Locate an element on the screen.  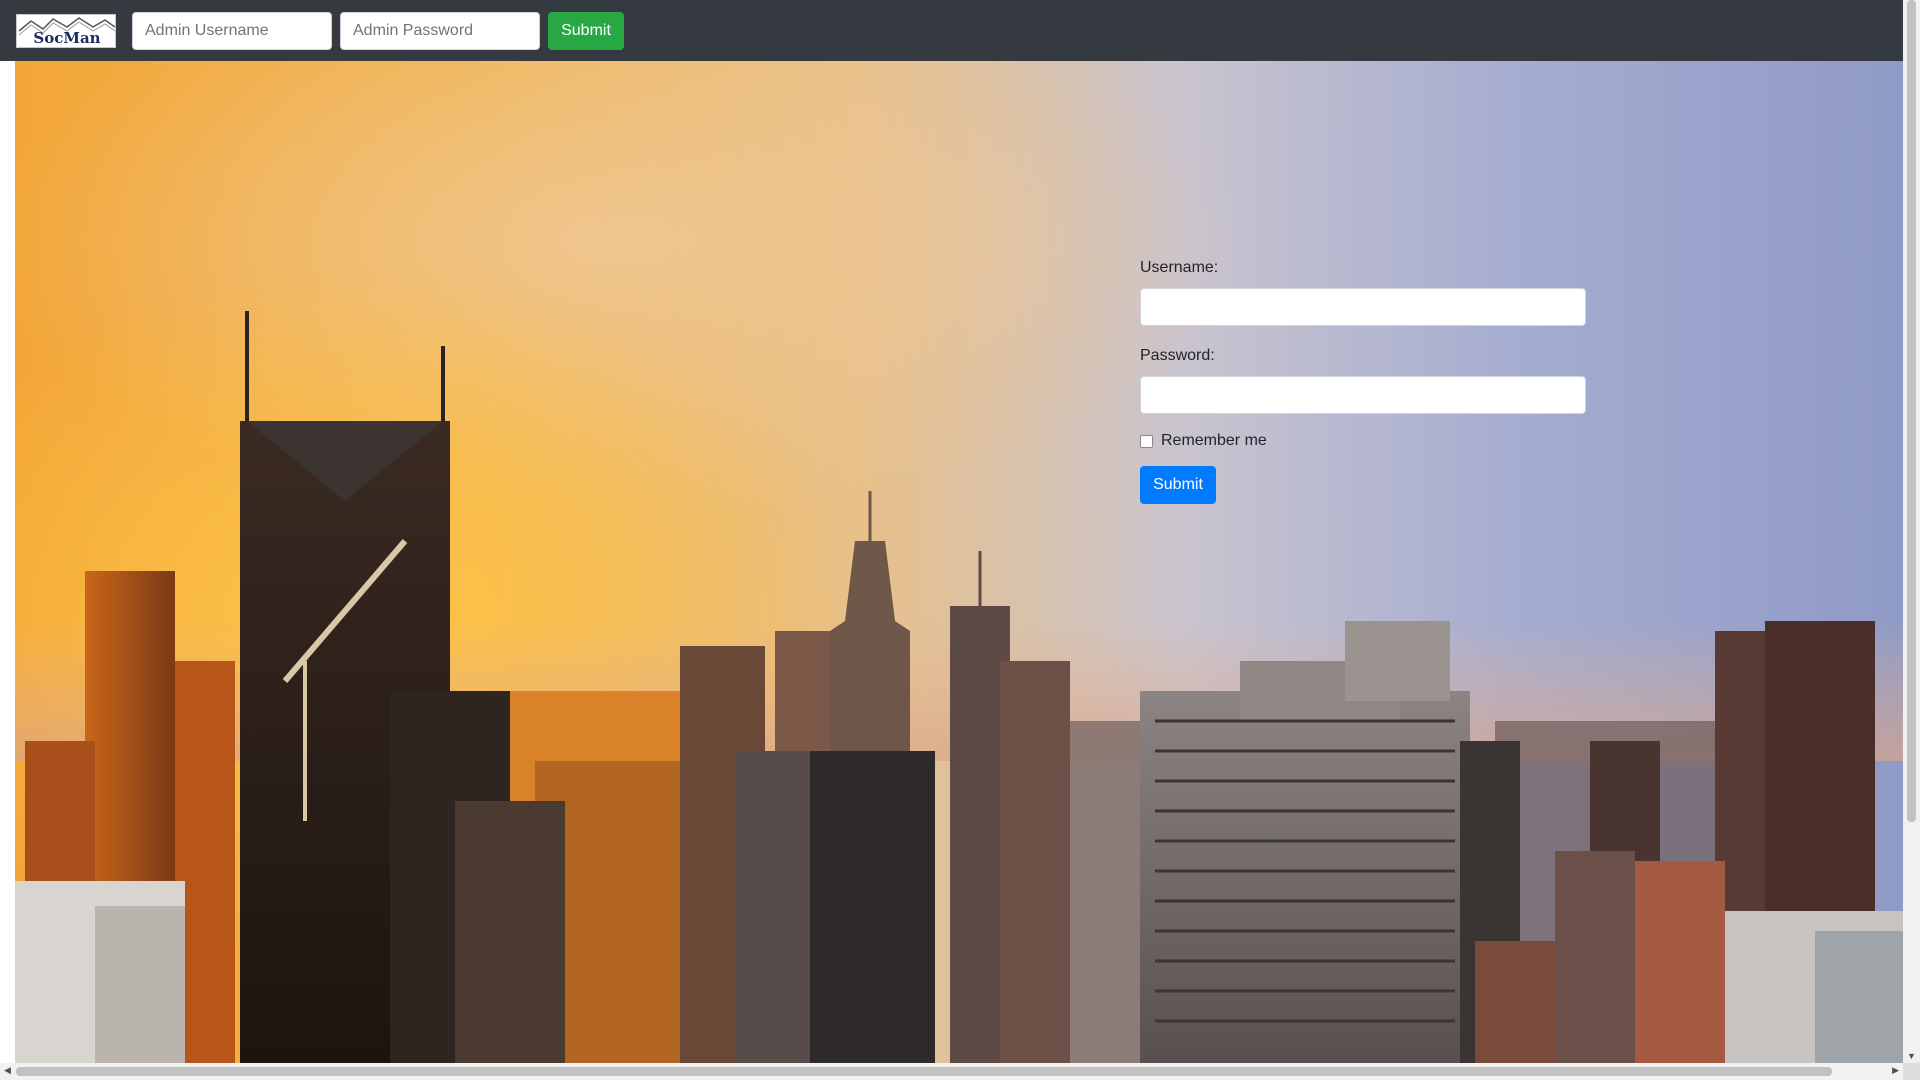
admin-password-input is located at coordinates (440, 31).